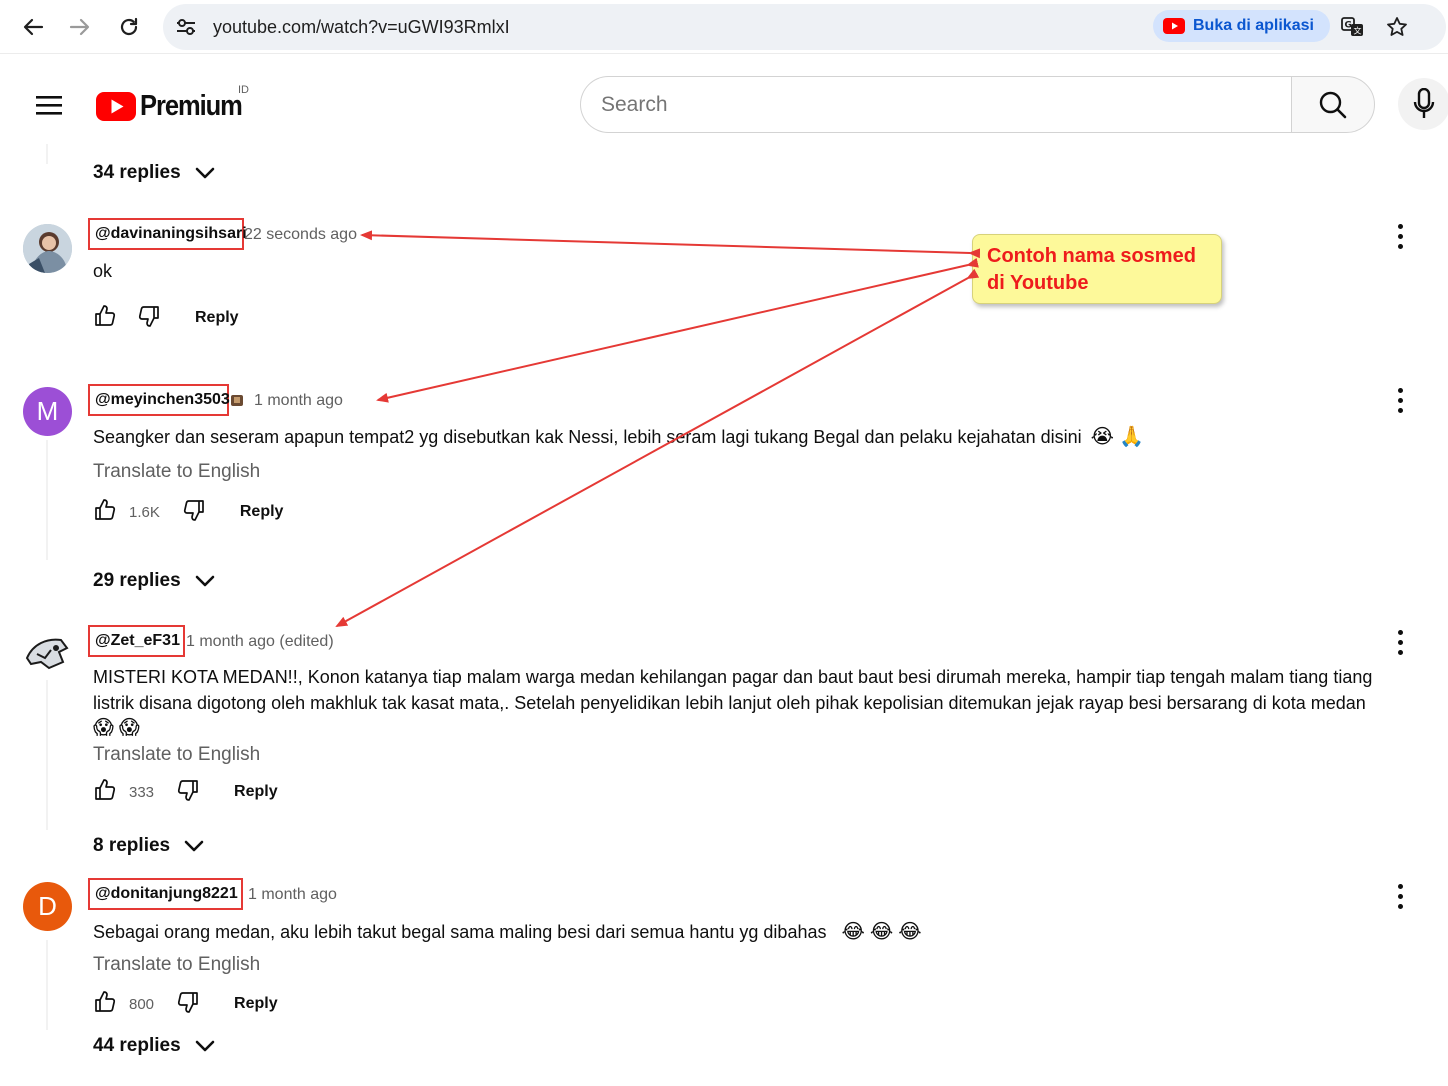  I want to click on callout-line-2: di Youtube, so click(1038, 283).